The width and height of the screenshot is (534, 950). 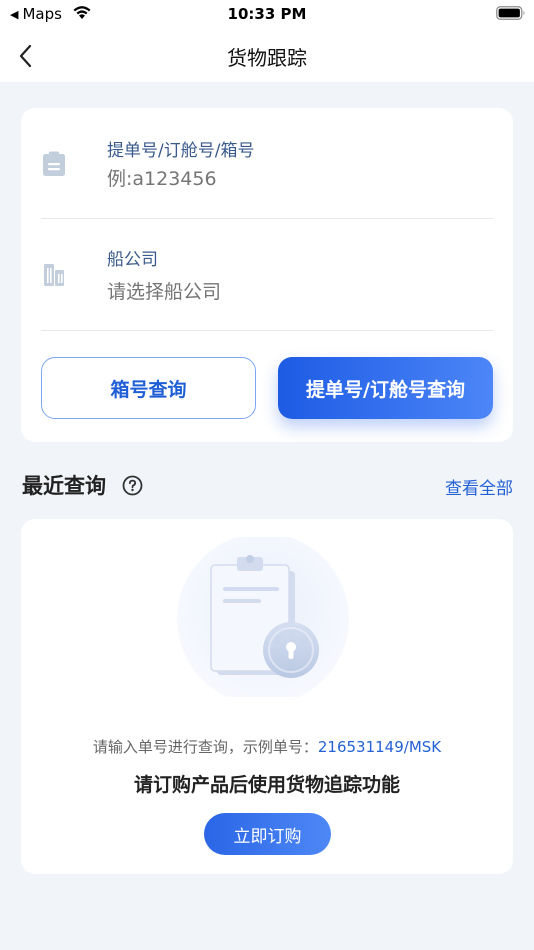 What do you see at coordinates (287, 179) in the screenshot?
I see `tracking-number-input` at bounding box center [287, 179].